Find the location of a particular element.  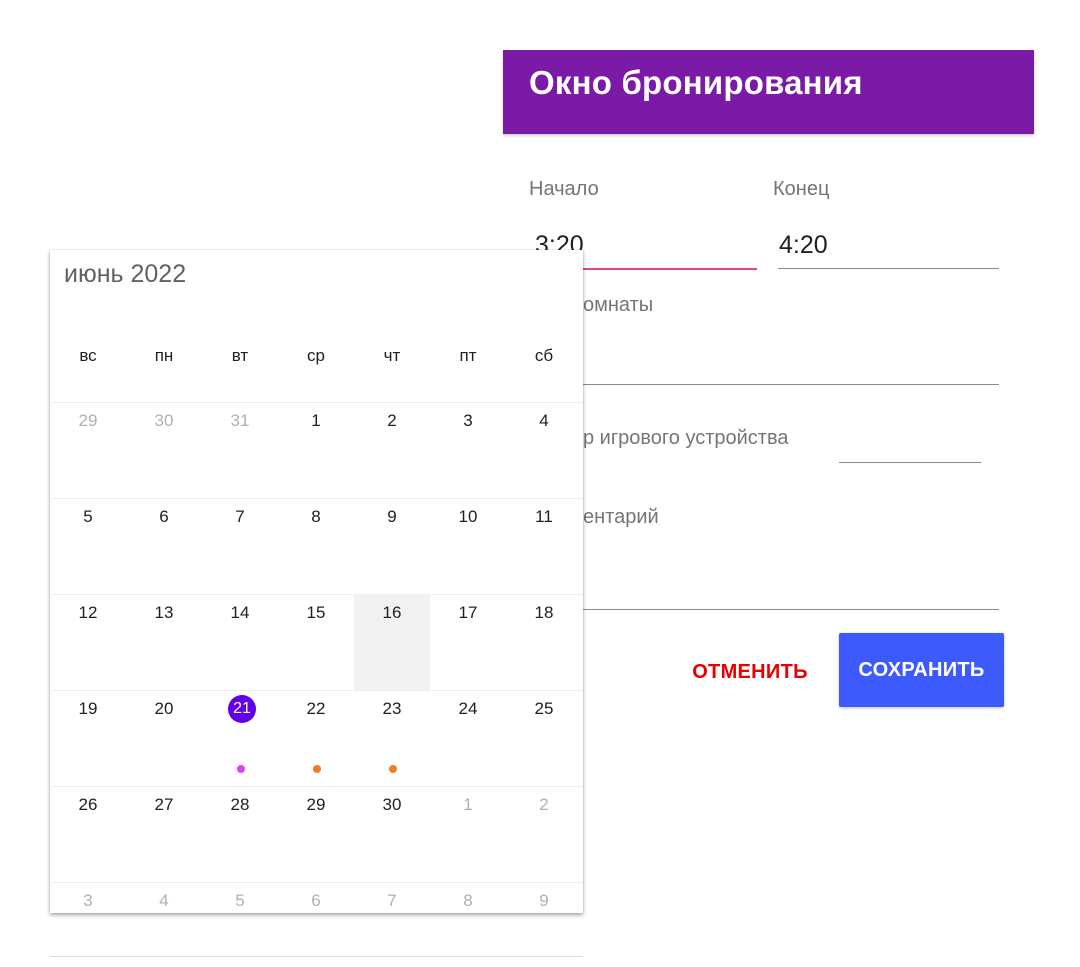

comment-input is located at coordinates (764, 609).